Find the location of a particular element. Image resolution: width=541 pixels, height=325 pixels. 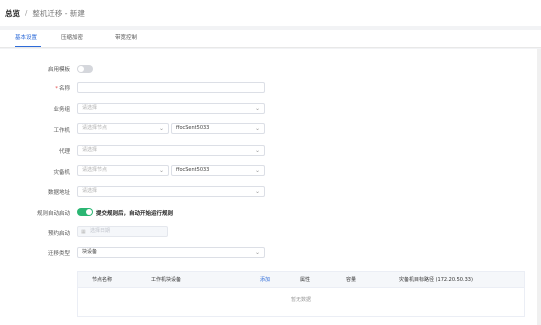

scheduled-start-placeholder: 选择日期 is located at coordinates (100, 231).